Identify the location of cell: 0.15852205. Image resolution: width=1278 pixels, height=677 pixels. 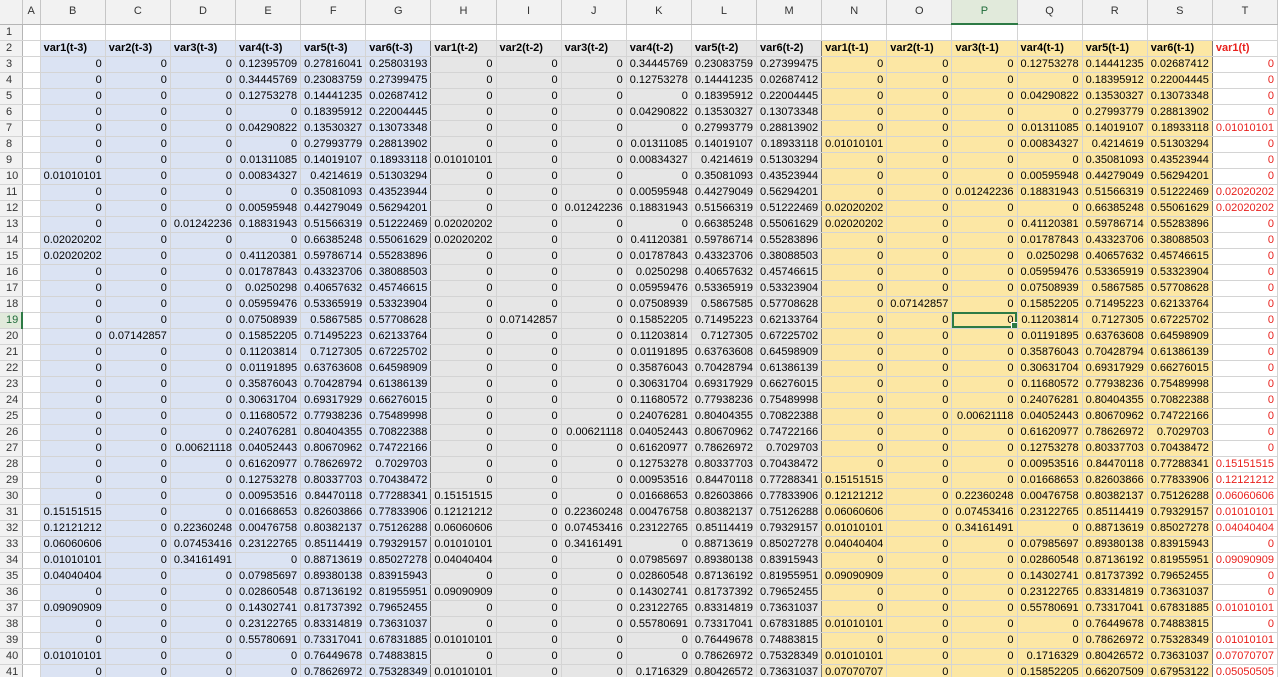
(1050, 670).